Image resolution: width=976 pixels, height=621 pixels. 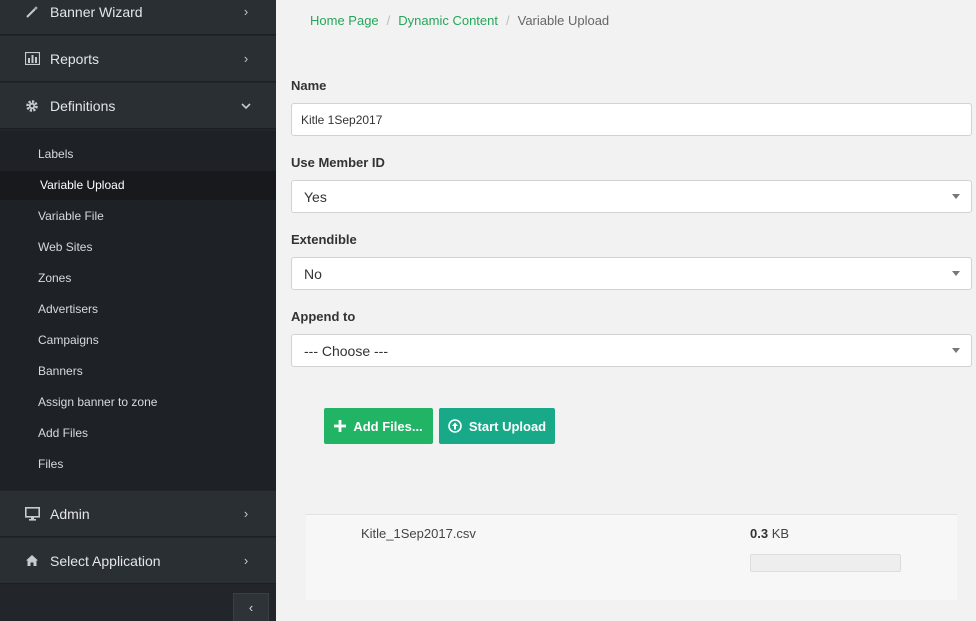 What do you see at coordinates (631, 273) in the screenshot?
I see `extendible-select: No` at bounding box center [631, 273].